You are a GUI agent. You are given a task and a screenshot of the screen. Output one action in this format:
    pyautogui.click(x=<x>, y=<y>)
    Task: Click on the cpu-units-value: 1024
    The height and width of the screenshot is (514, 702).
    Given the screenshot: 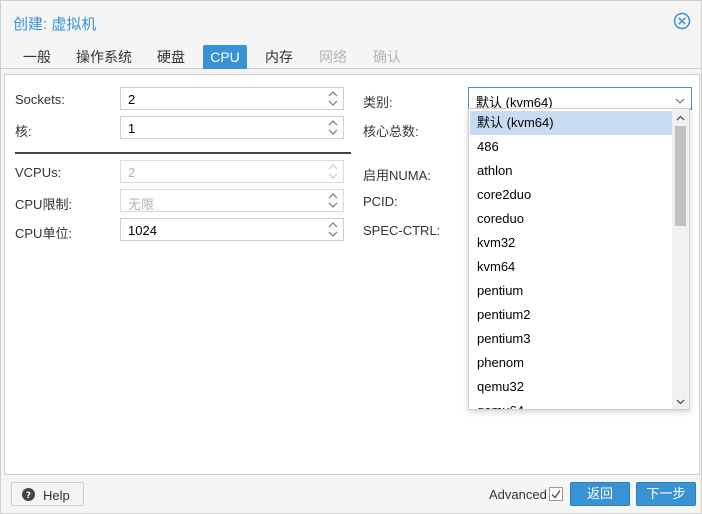 What is the action you would take?
    pyautogui.click(x=142, y=230)
    